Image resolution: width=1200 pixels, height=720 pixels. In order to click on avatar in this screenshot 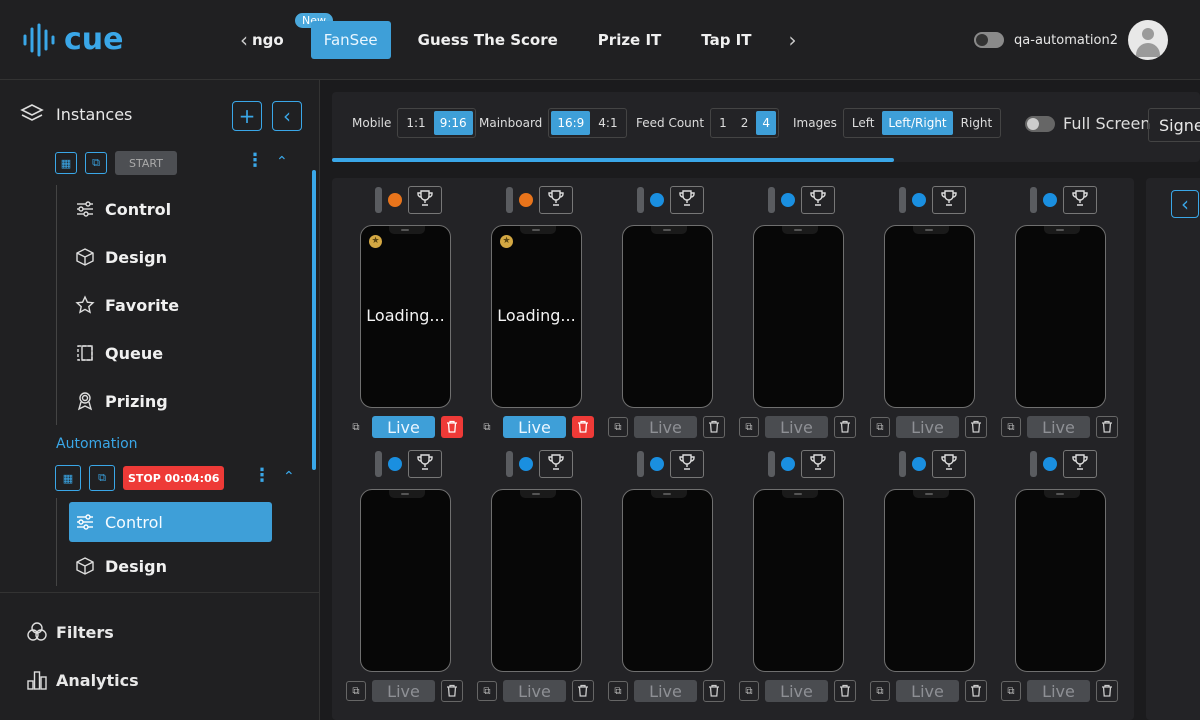, I will do `click(1148, 40)`.